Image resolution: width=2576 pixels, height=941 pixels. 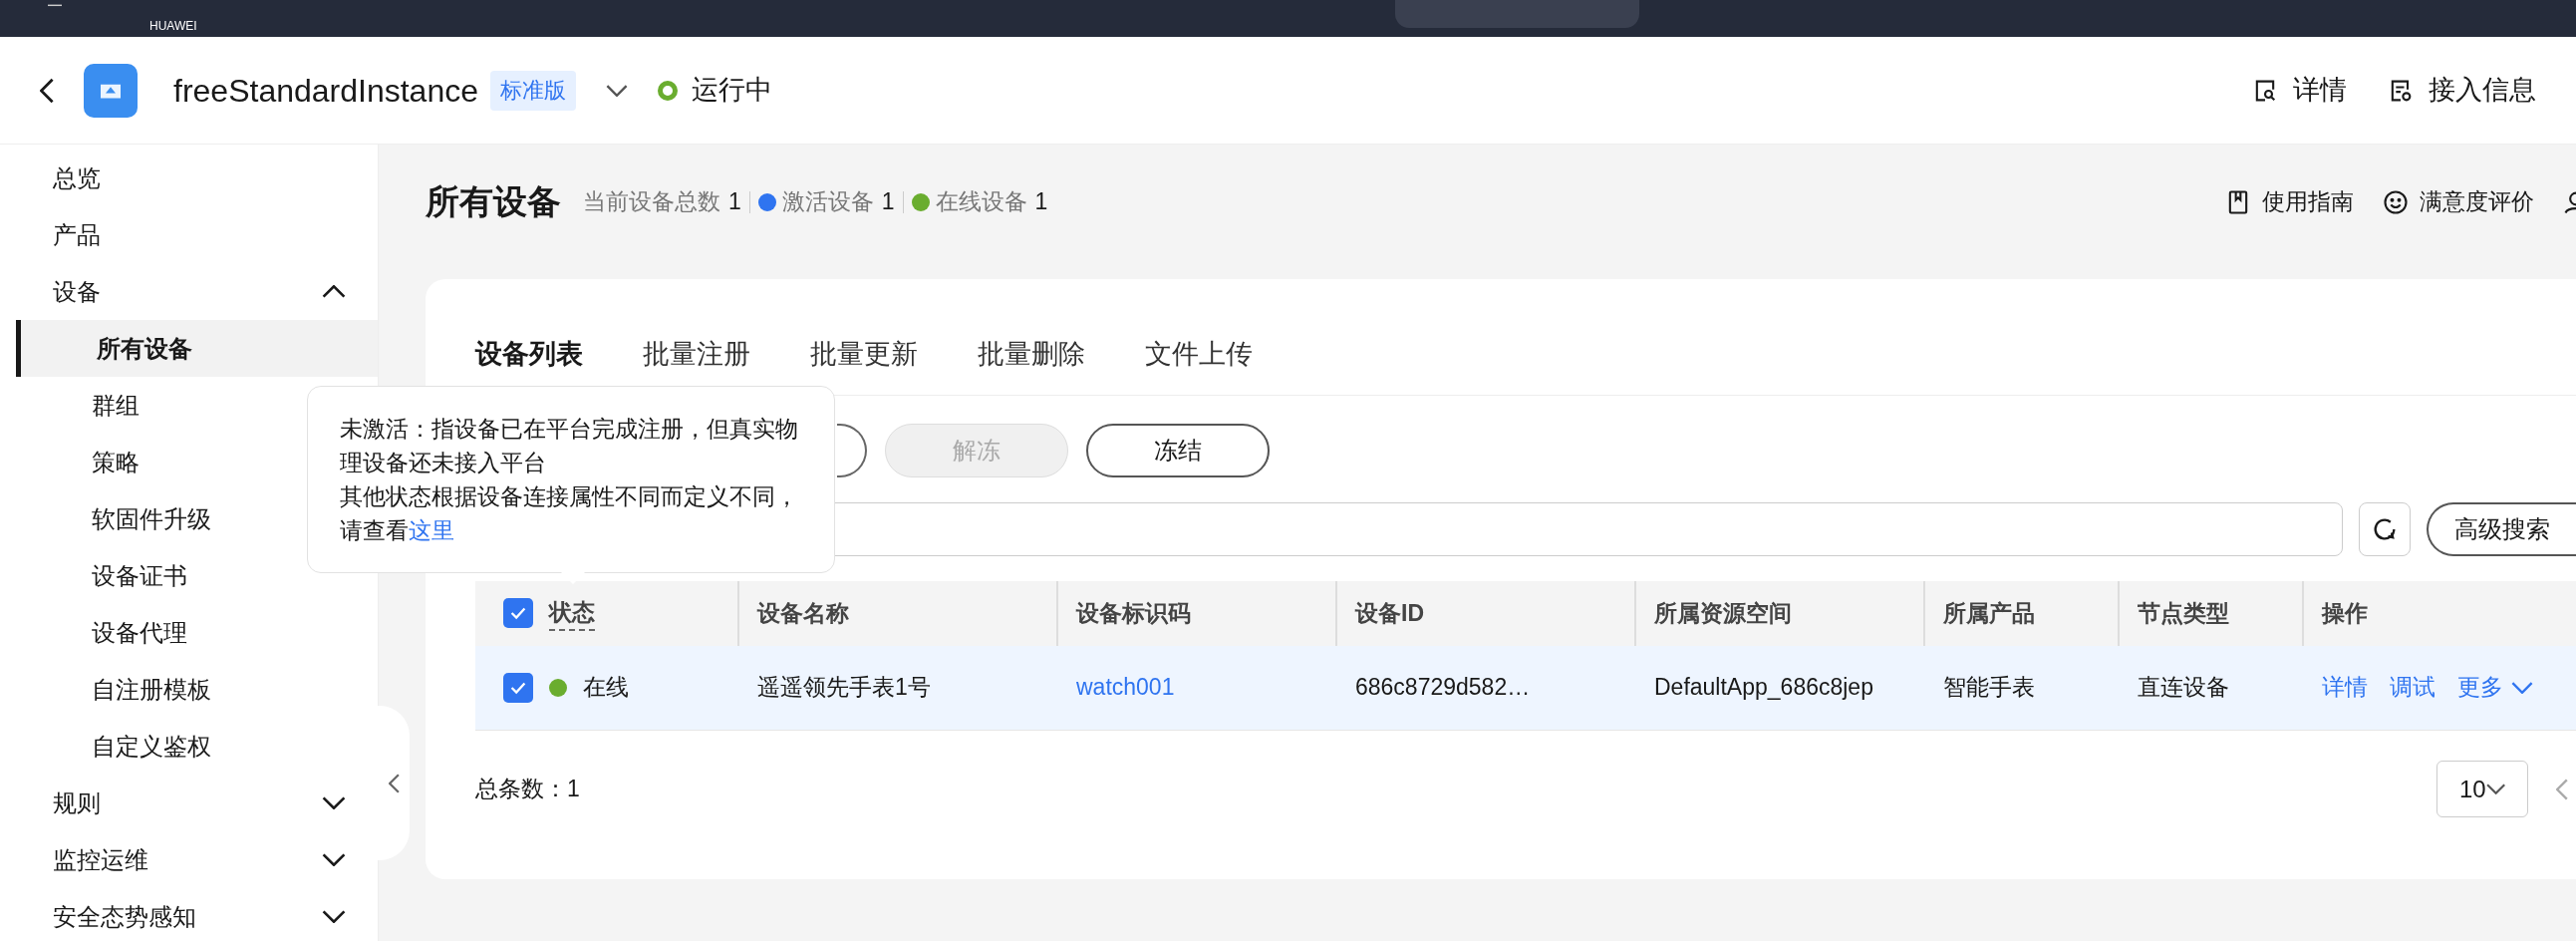 I want to click on help-link: 这里, so click(x=431, y=530).